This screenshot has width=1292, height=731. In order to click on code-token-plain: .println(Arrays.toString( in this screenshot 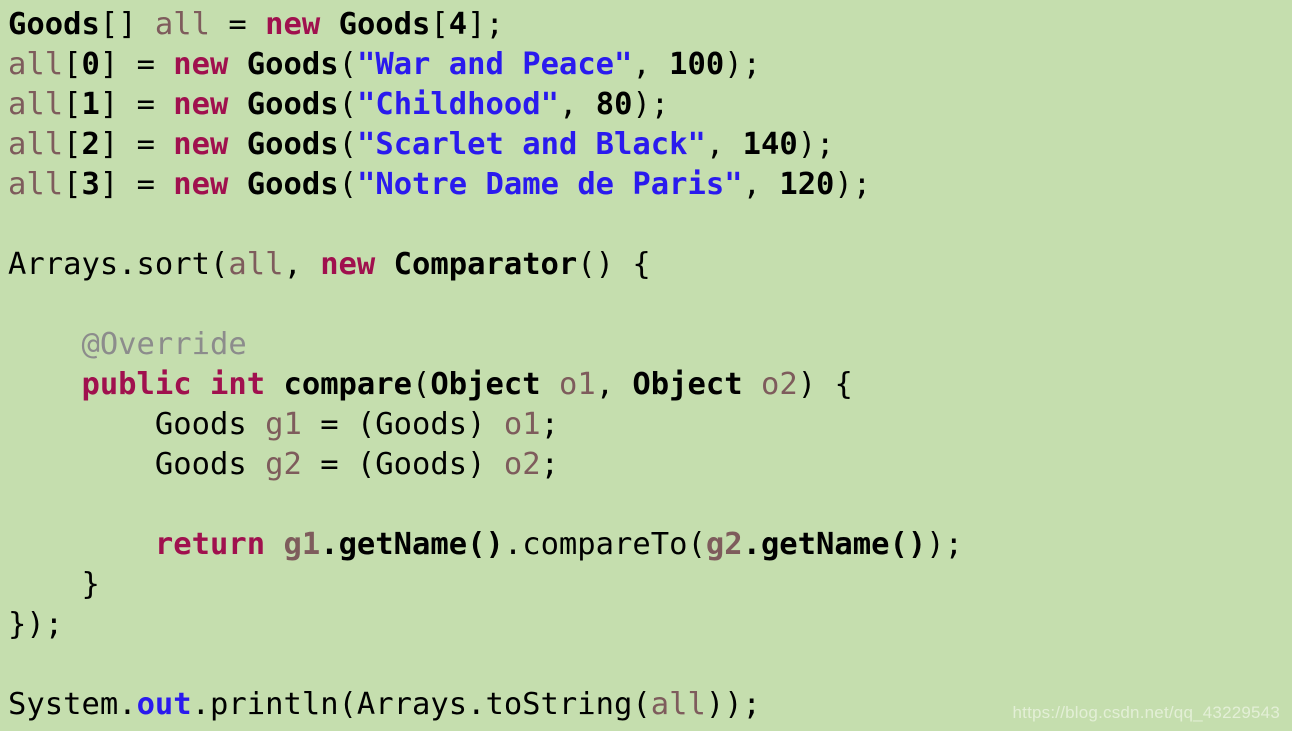, I will do `click(421, 704)`.